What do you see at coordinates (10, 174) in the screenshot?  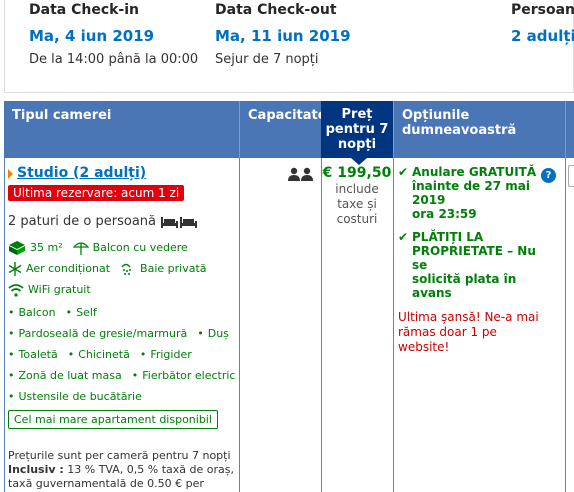 I see `expand-arrow-icon` at bounding box center [10, 174].